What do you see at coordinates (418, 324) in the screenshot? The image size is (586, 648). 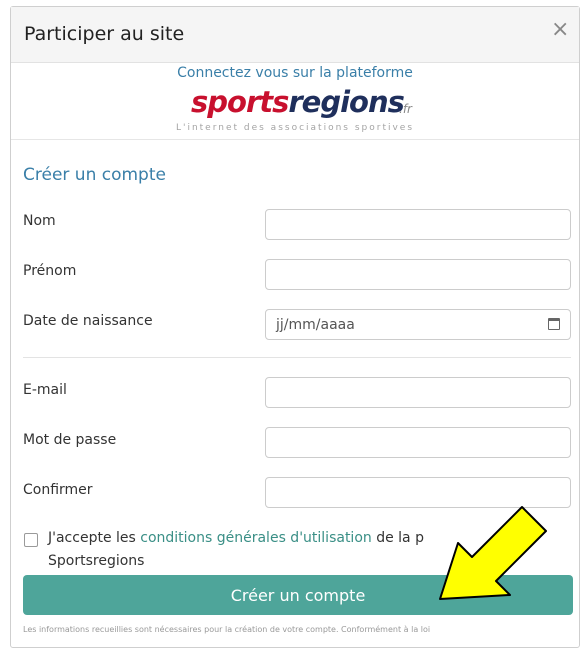 I see `date-naissance-input: jj/mm/aaaa` at bounding box center [418, 324].